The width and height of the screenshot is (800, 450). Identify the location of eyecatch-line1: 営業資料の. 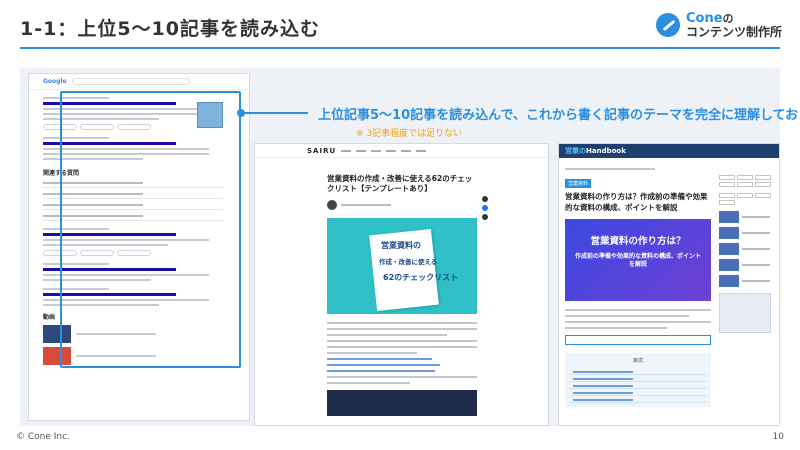
(401, 246).